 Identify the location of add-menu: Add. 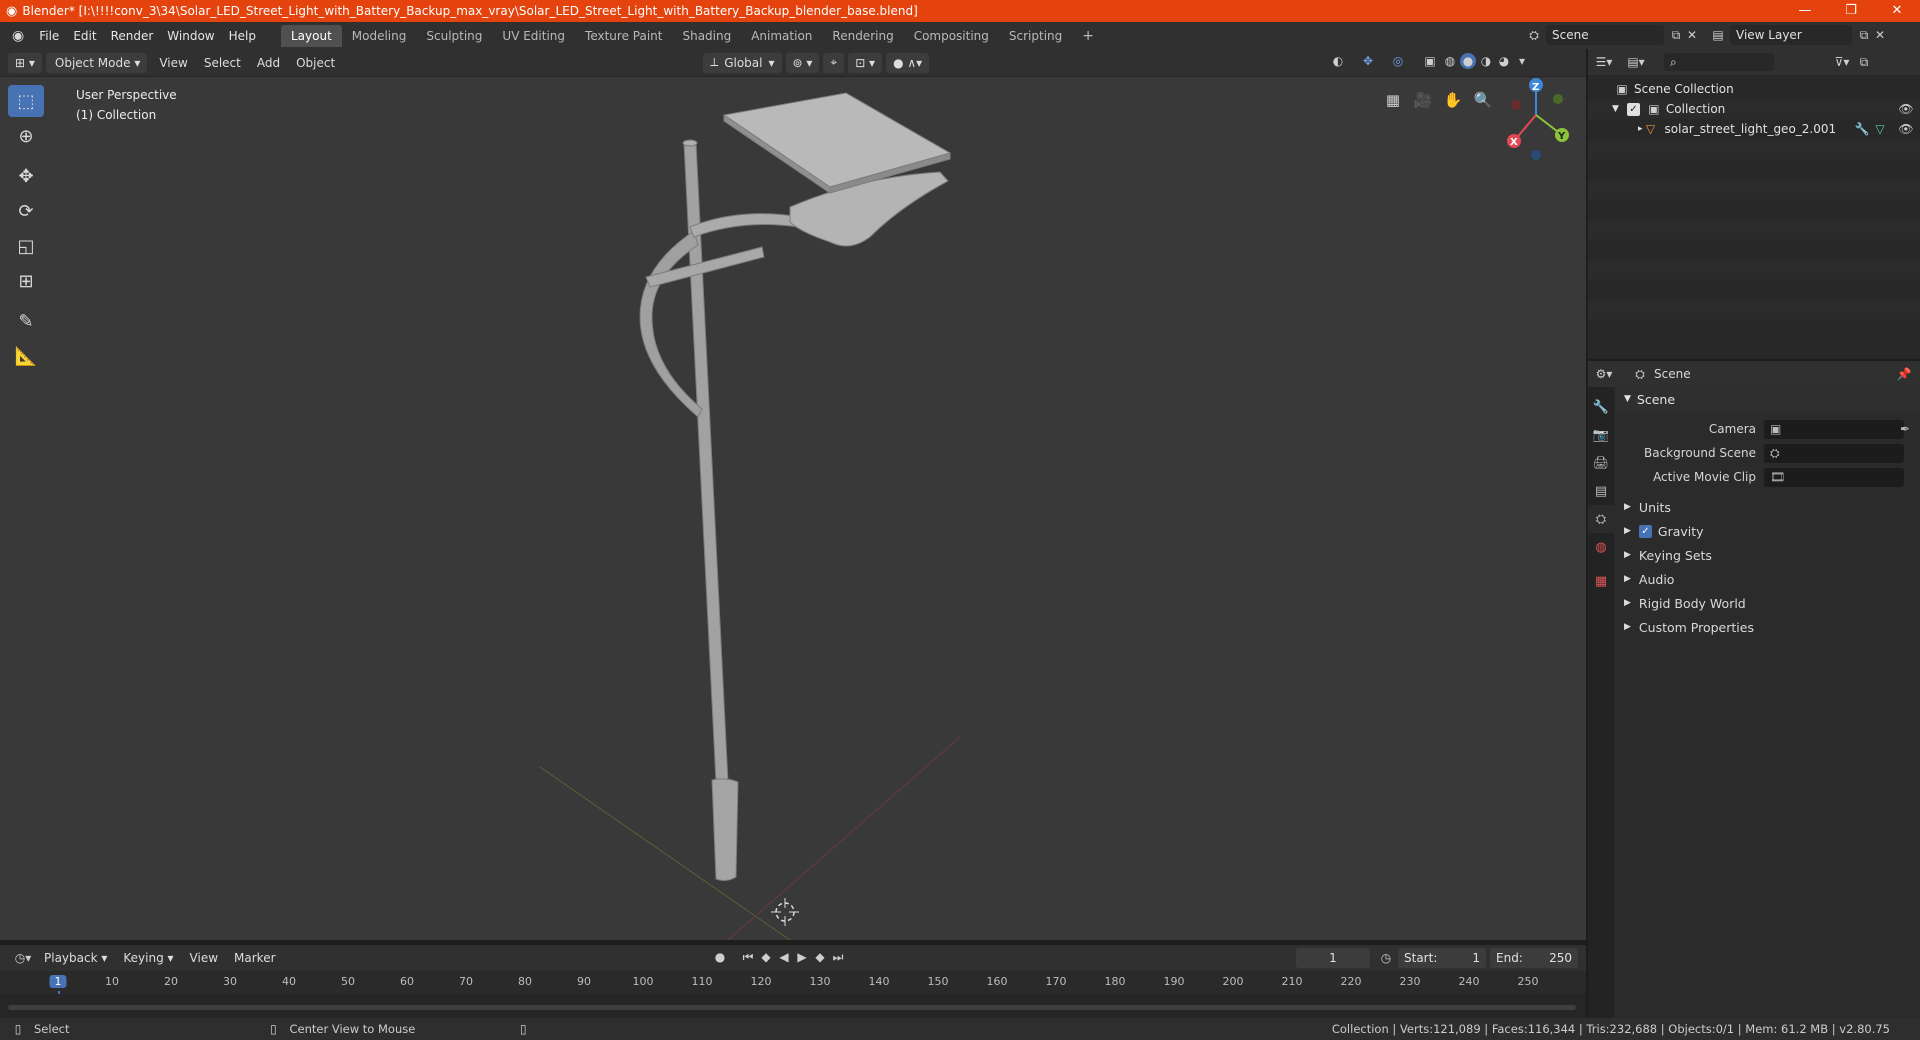
(268, 63).